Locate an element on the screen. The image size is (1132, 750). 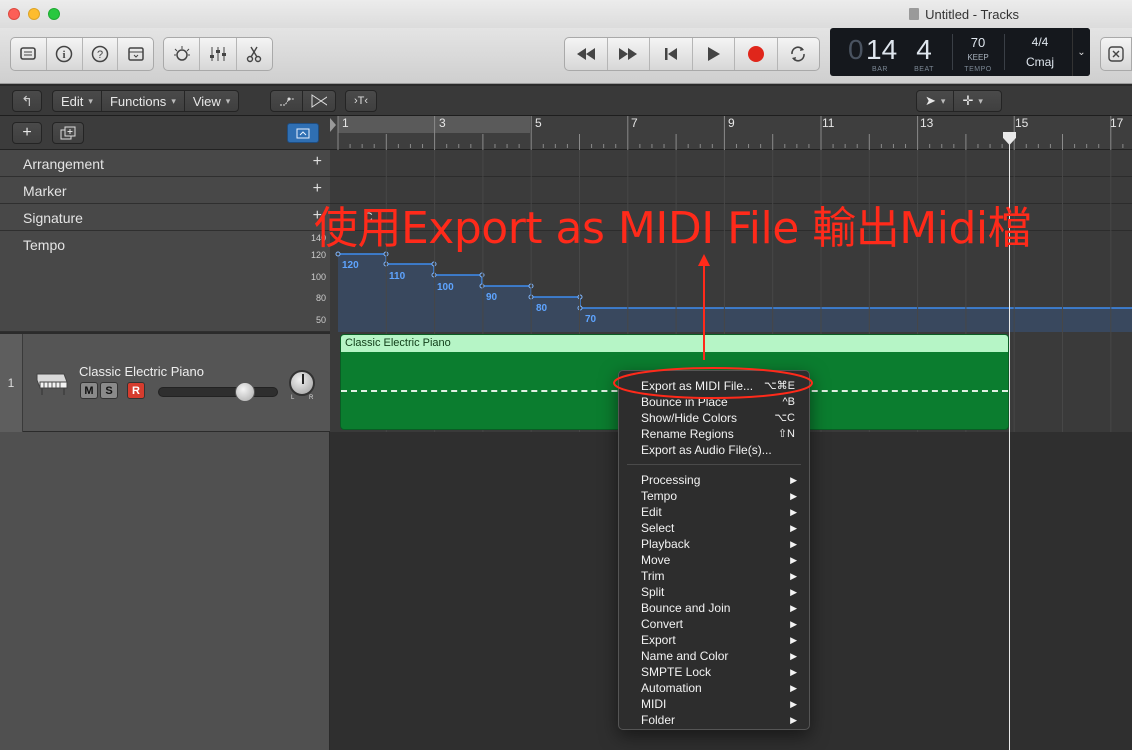
menu-item-smpte-lock: SMPTE Lock ▶ is located at coordinates (720, 672).